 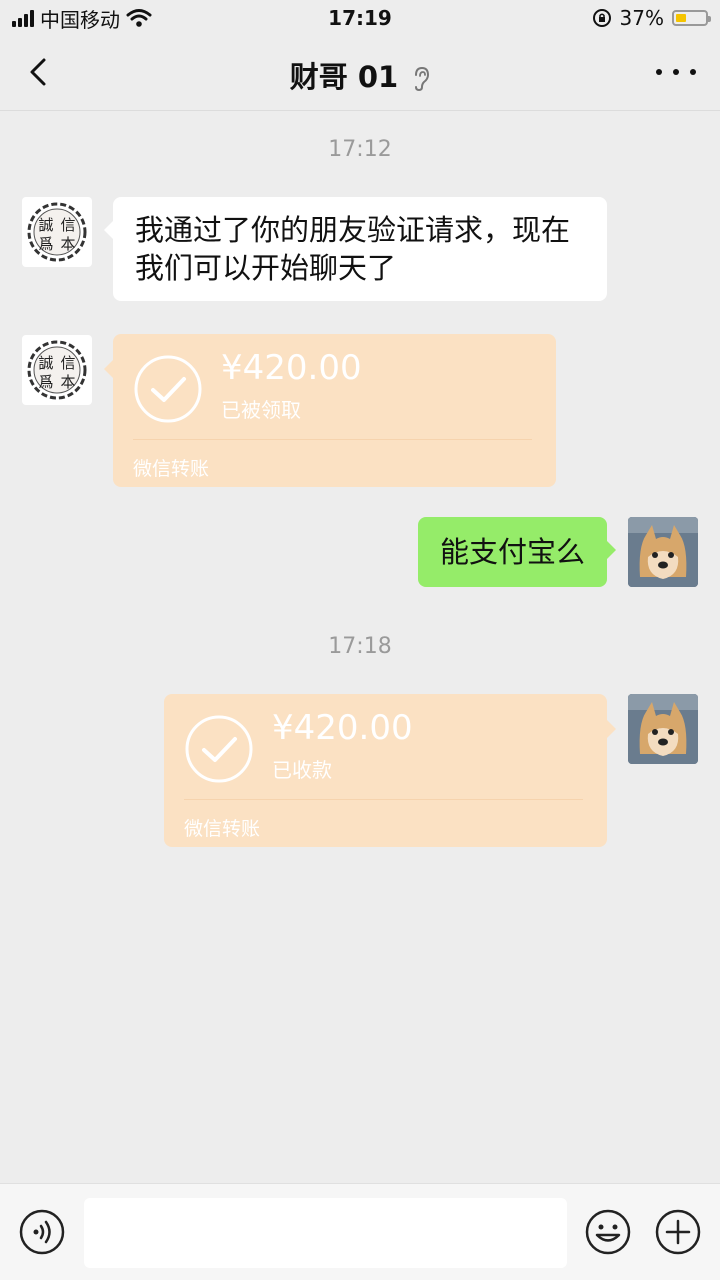 What do you see at coordinates (330, 410) in the screenshot?
I see `transfer-card: ¥420.00 已被领取 微信转账` at bounding box center [330, 410].